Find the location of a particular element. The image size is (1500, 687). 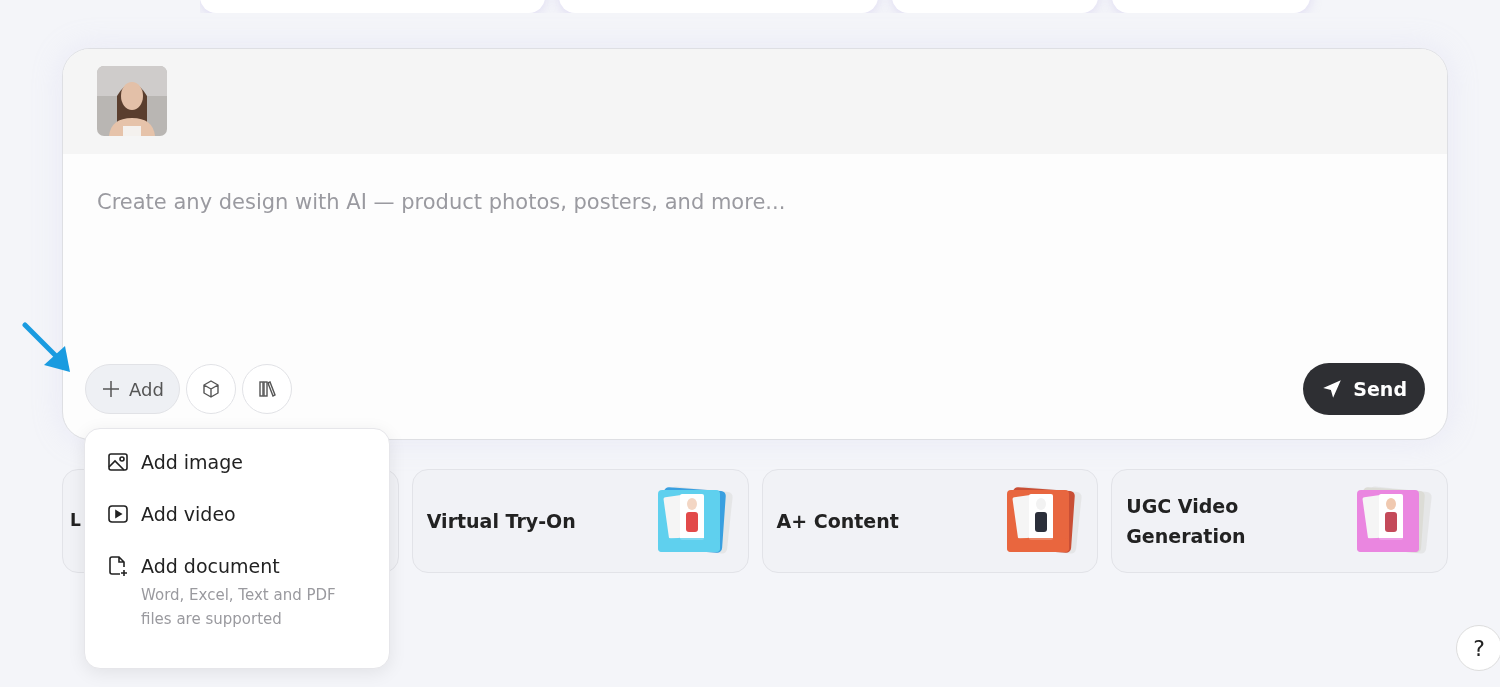

help-button: ? is located at coordinates (1478, 648).